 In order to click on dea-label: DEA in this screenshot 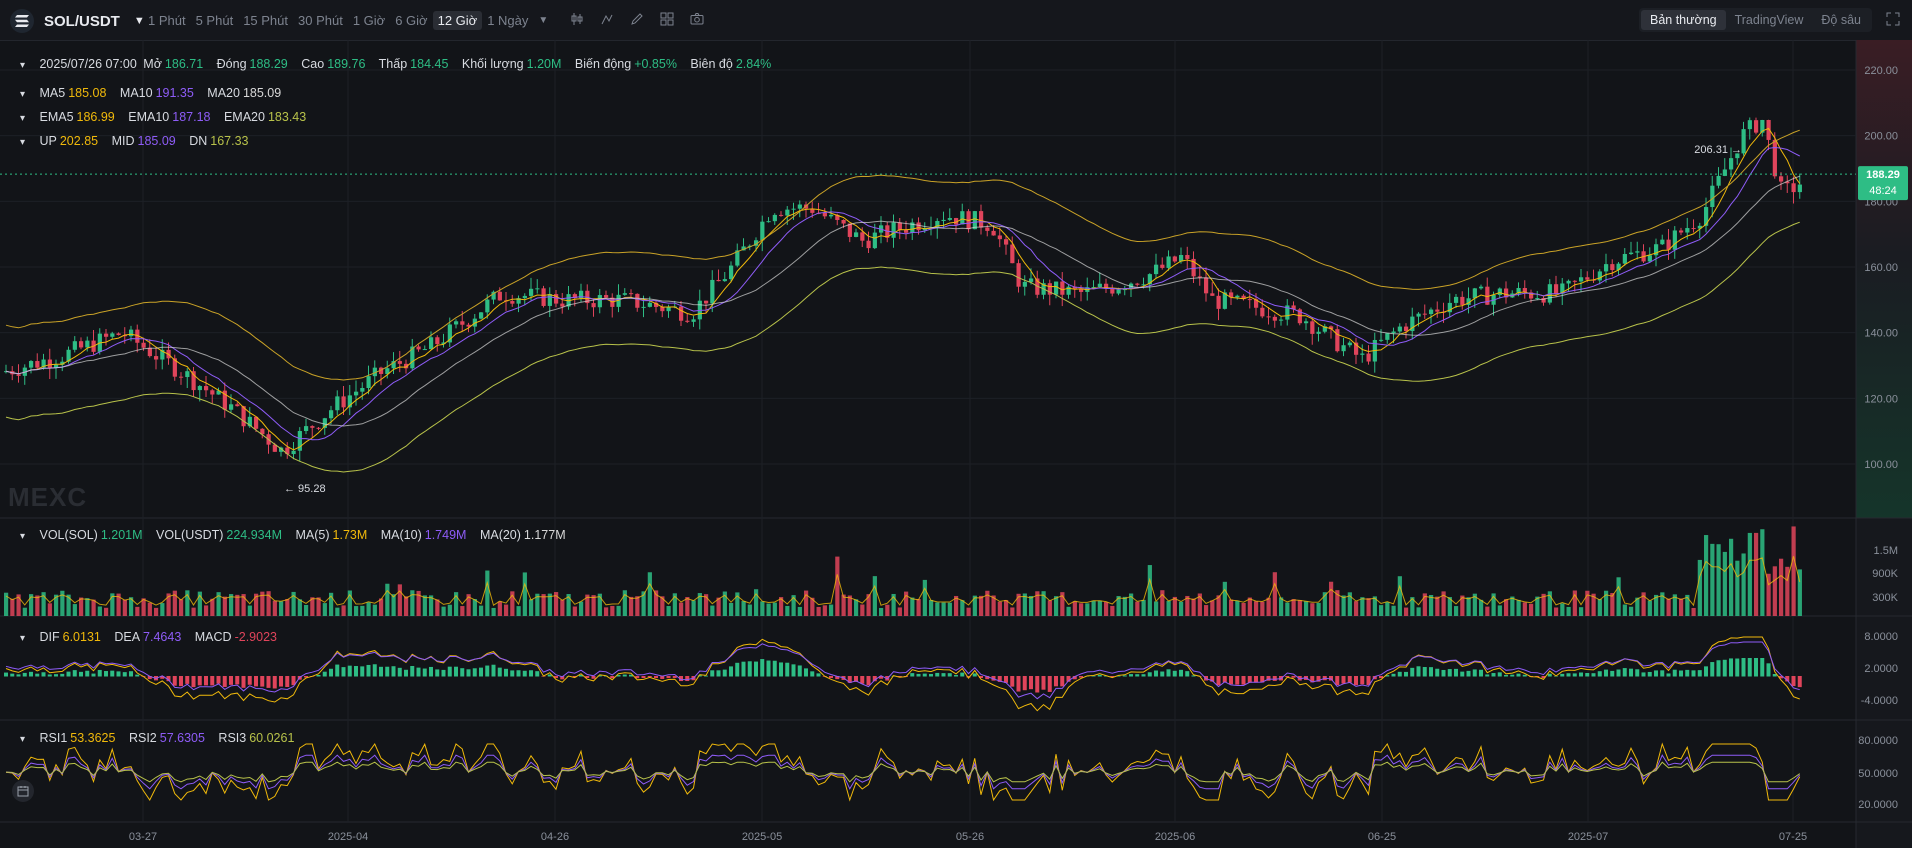, I will do `click(127, 637)`.